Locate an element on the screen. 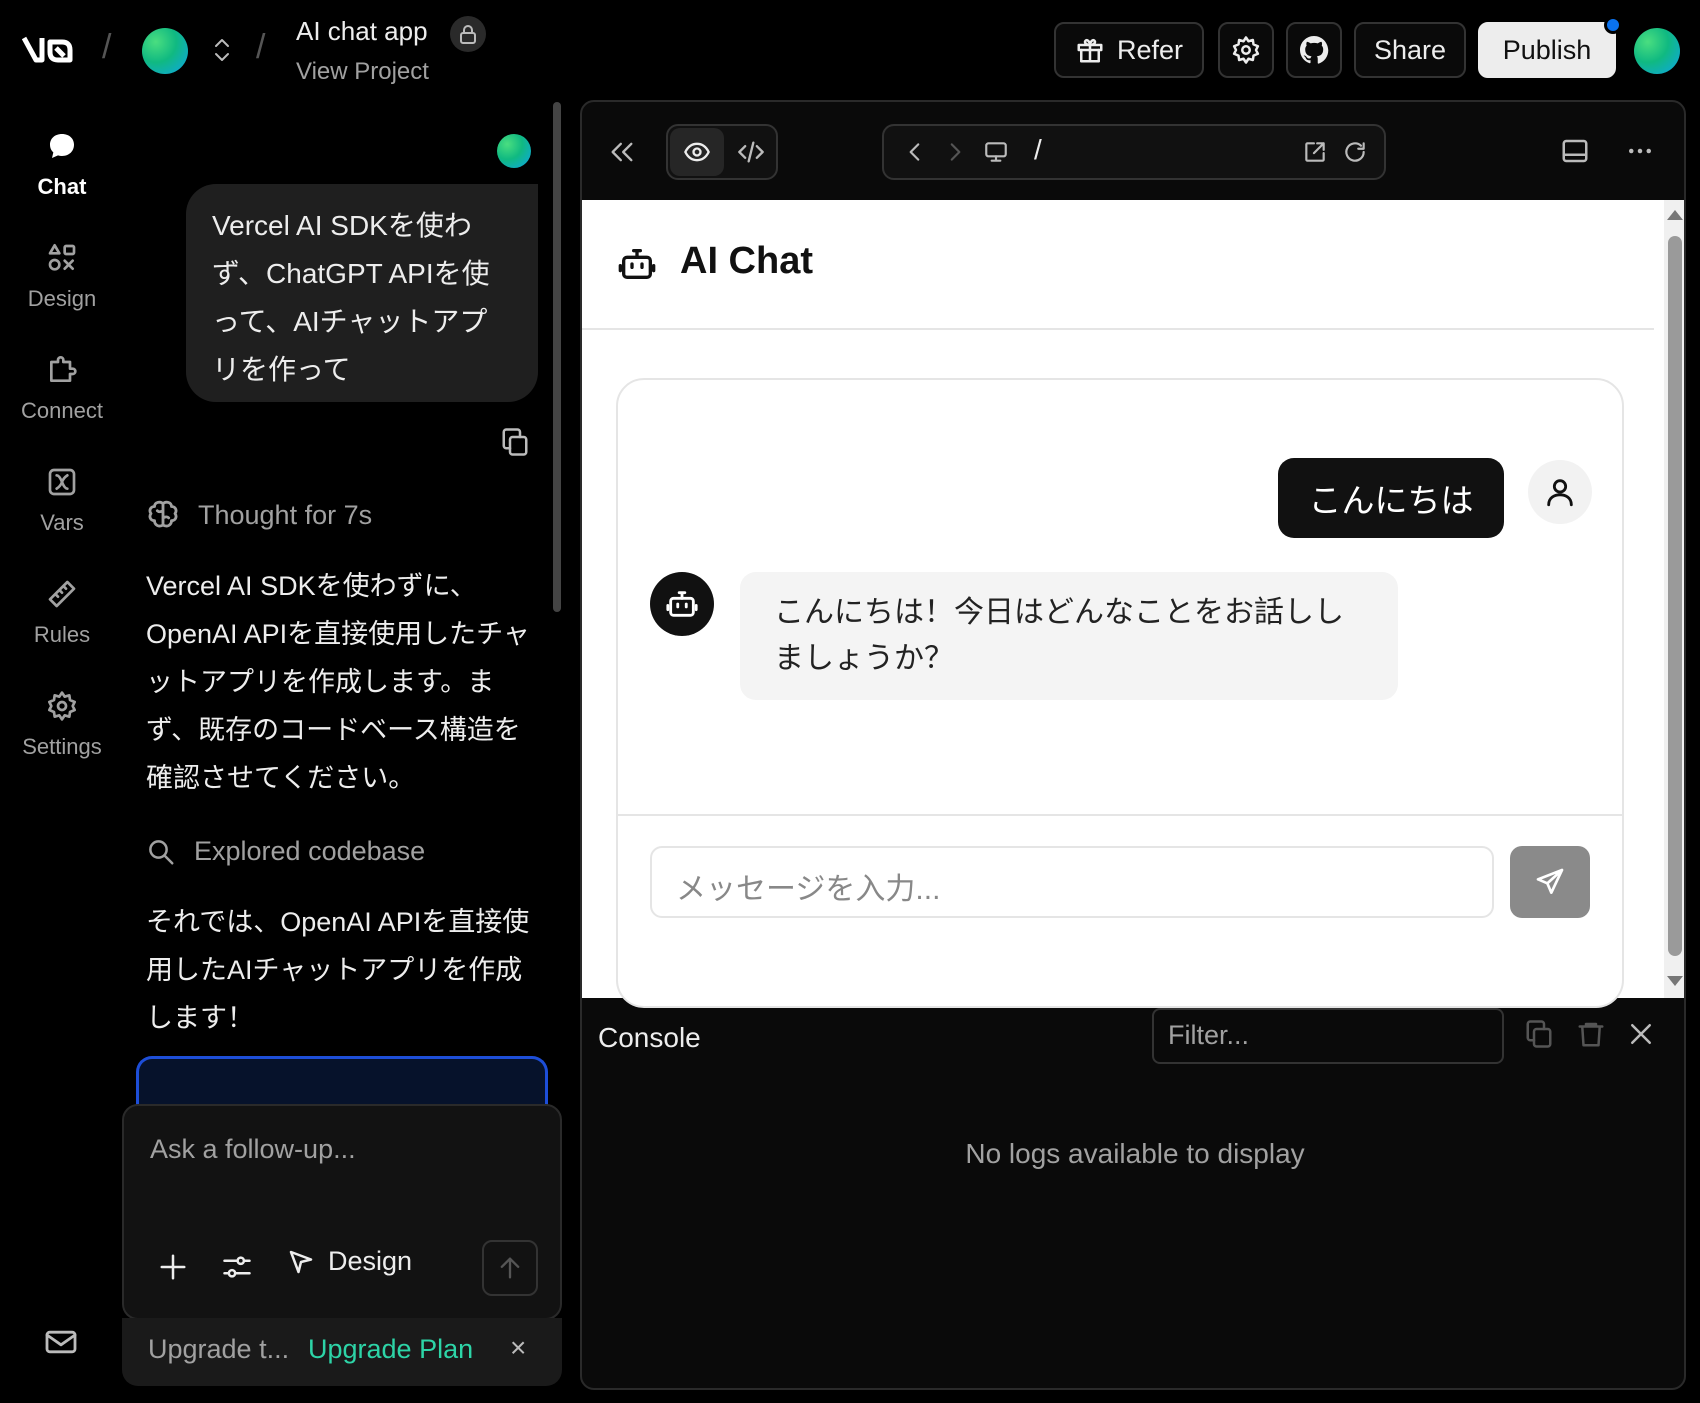 This screenshot has height=1403, width=1700. puzzle-icon is located at coordinates (63, 369).